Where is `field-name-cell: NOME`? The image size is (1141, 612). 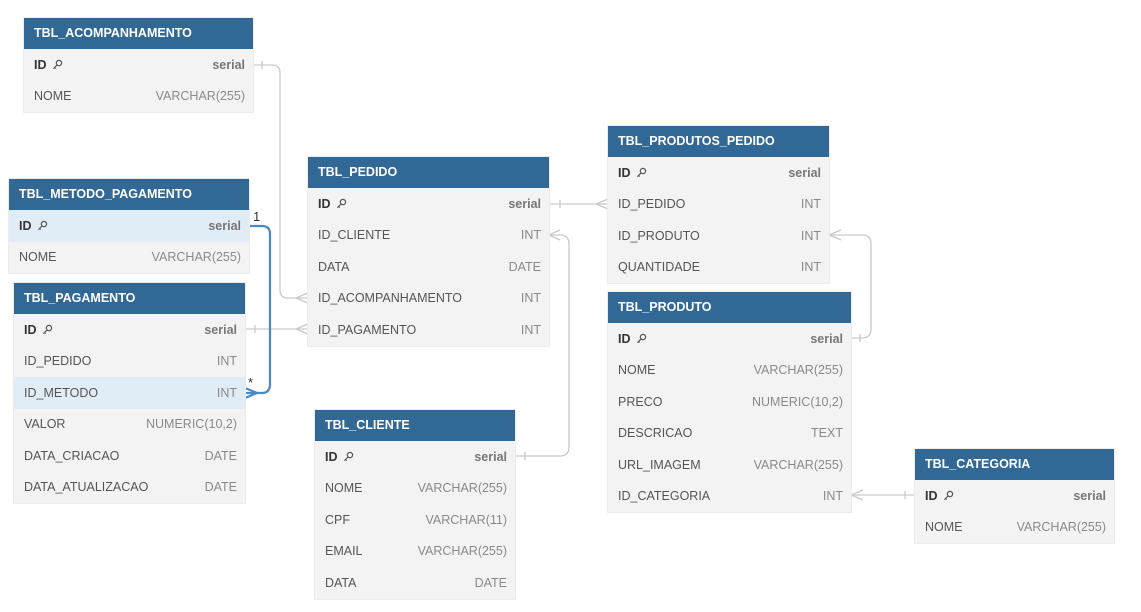 field-name-cell: NOME is located at coordinates (38, 257).